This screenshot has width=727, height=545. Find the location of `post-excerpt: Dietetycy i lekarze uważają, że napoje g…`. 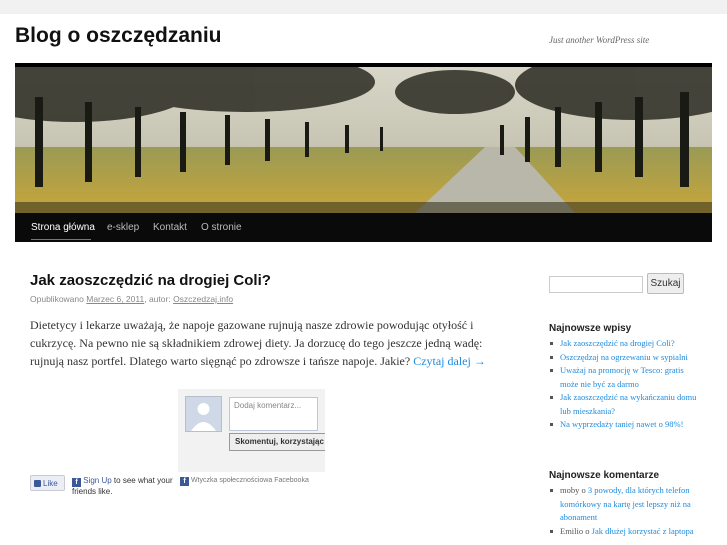

post-excerpt: Dietetycy i lekarze uważają, że napoje g… is located at coordinates (269, 343).